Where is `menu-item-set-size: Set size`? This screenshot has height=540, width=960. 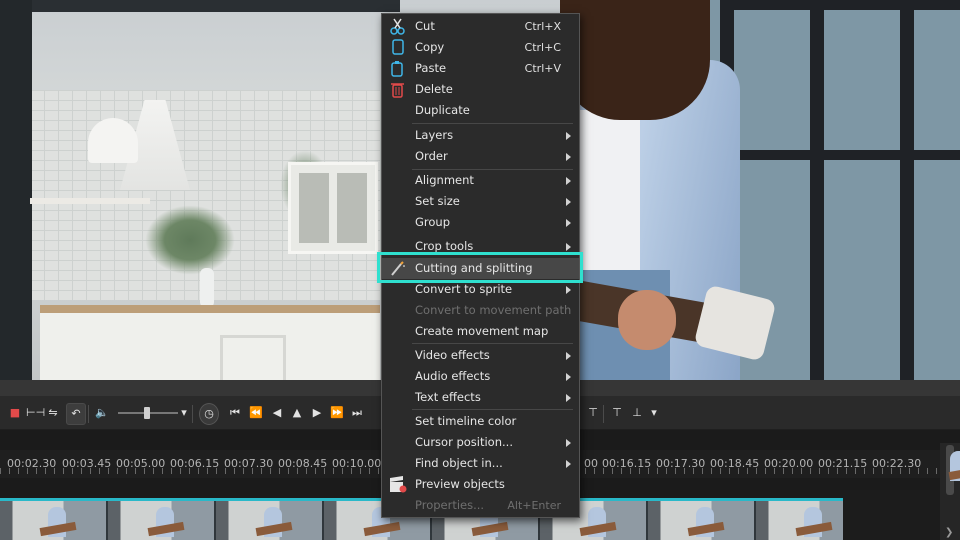
menu-item-set-size: Set size is located at coordinates (480, 201).